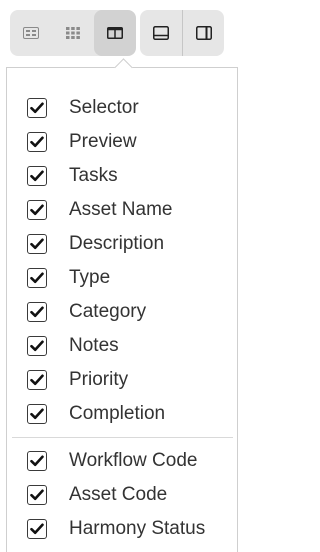  I want to click on column-option-description: Description, so click(99, 244).